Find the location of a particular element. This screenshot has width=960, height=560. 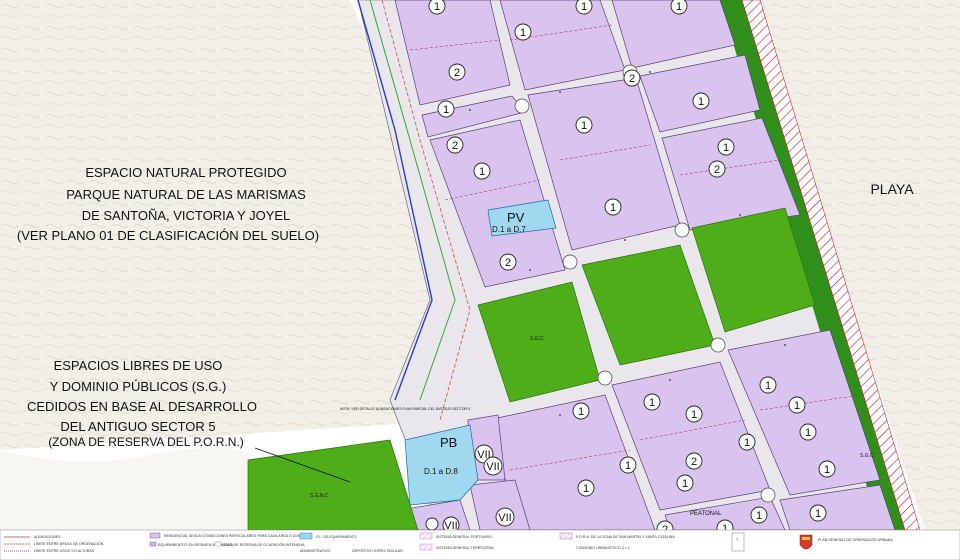

public-spaces-line-2: Y DOMINIO PÚBLICOS (S.G.) is located at coordinates (138, 386).